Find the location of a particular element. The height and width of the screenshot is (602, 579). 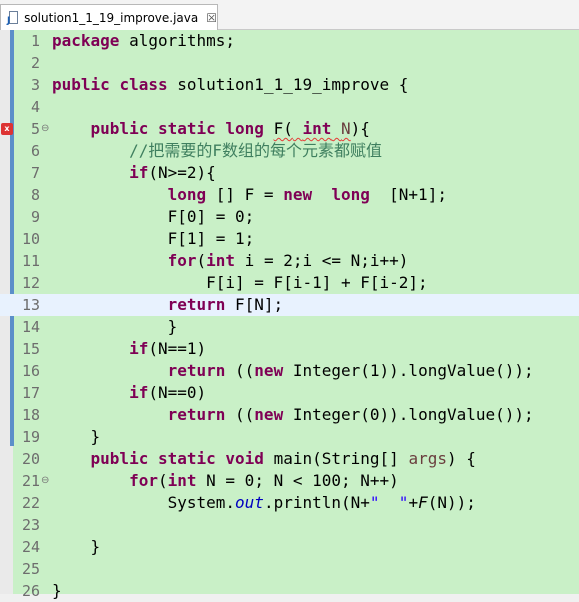

line-number: 24 is located at coordinates (30, 547).